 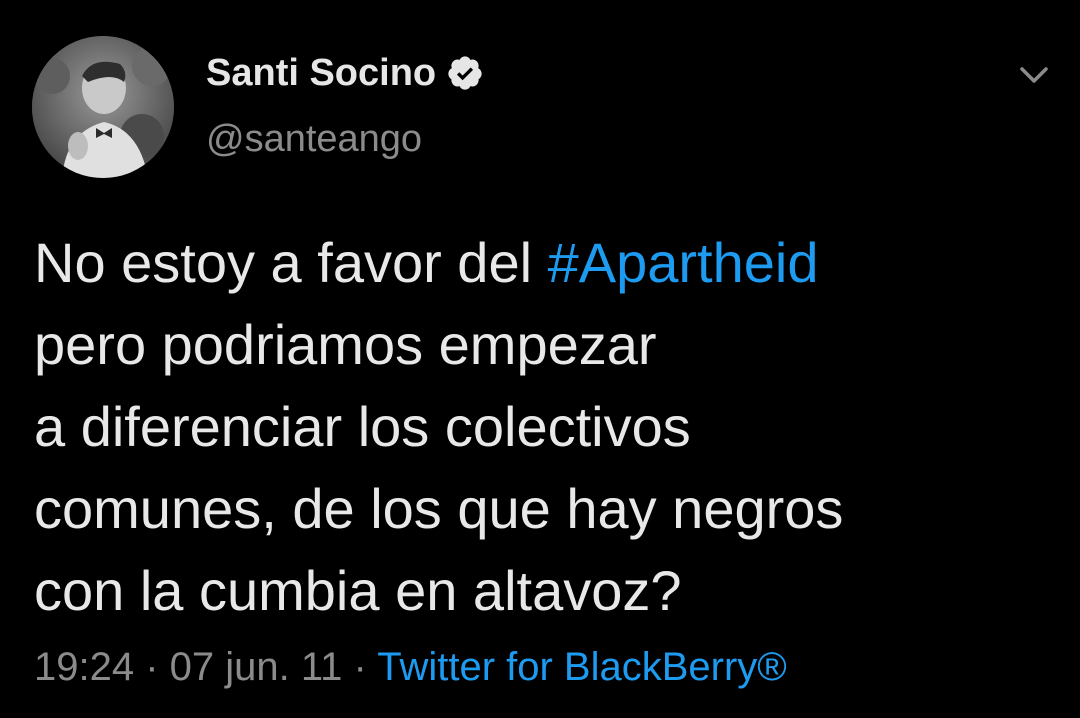 I want to click on tweet-text-before: No estoy a favor del, so click(x=291, y=262).